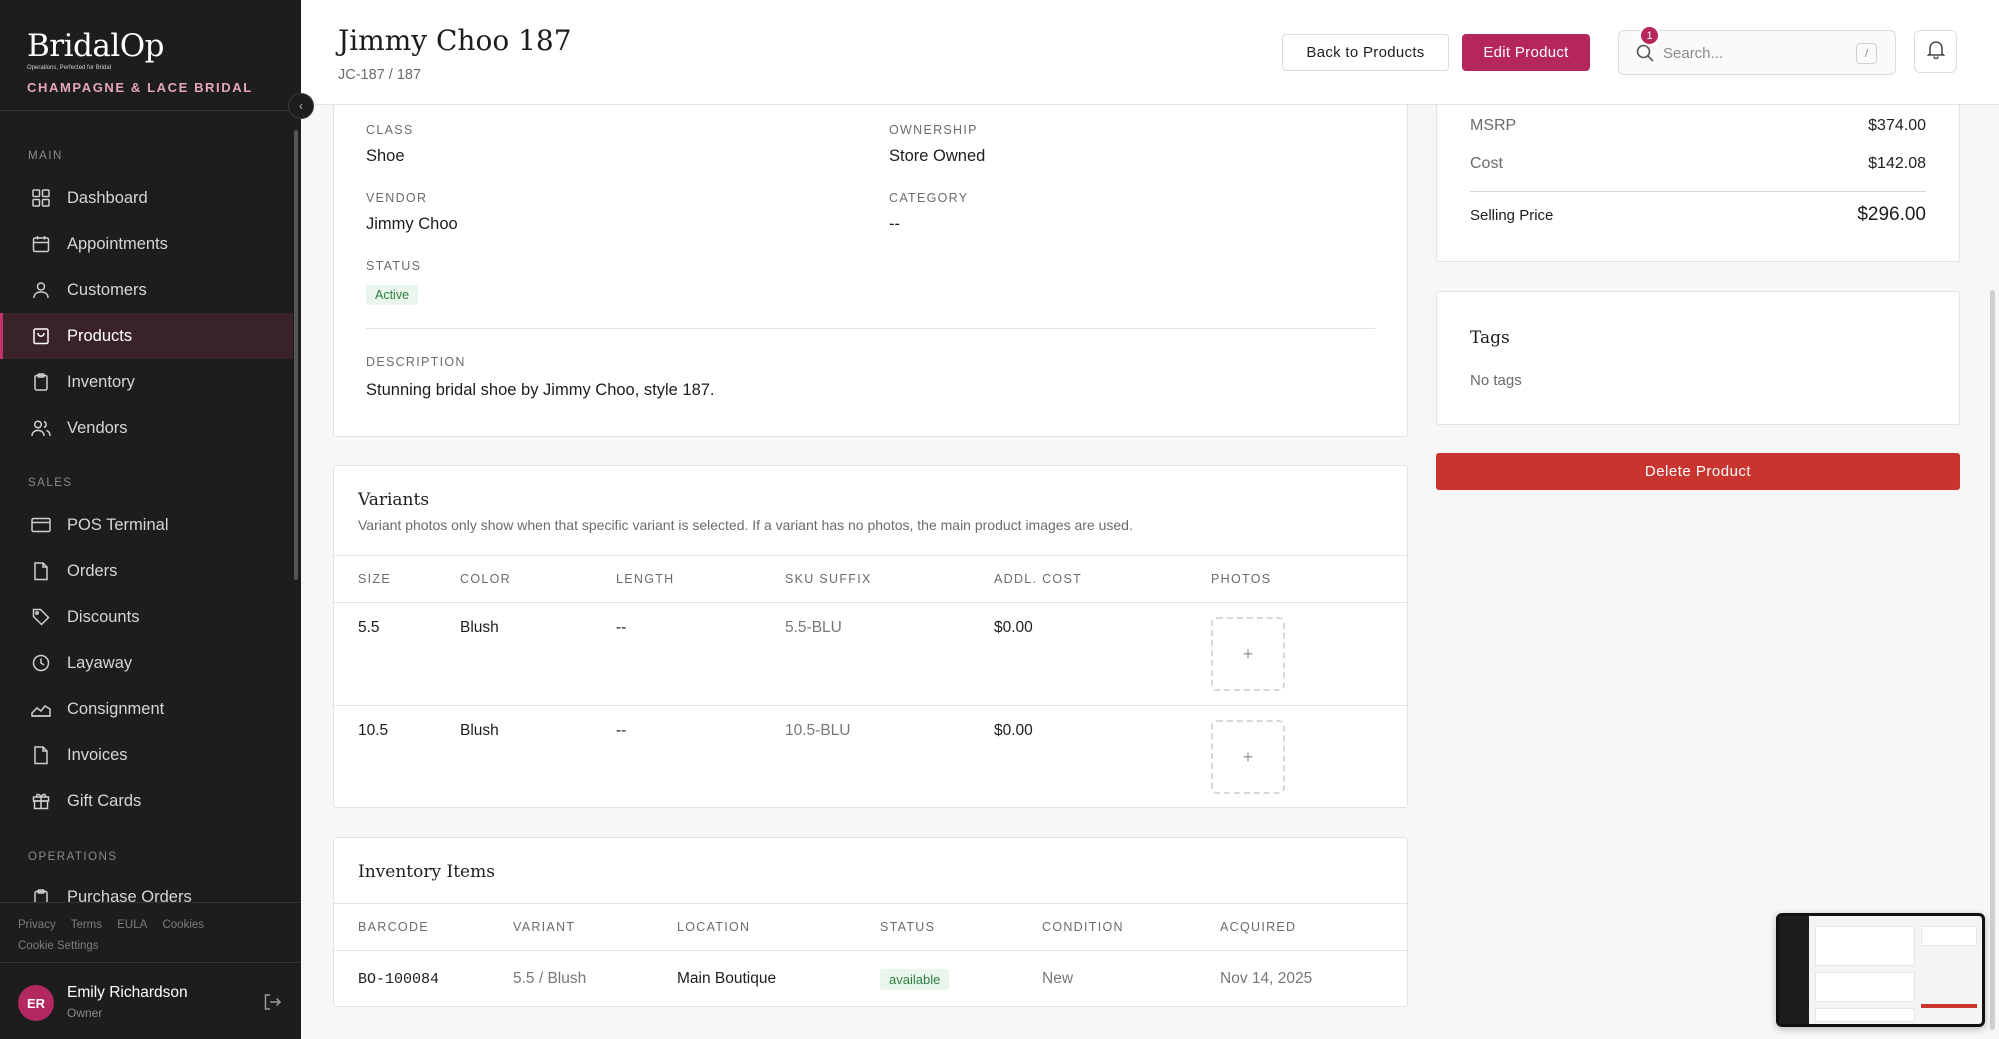 The image size is (1999, 1039). I want to click on users-icon, so click(41, 428).